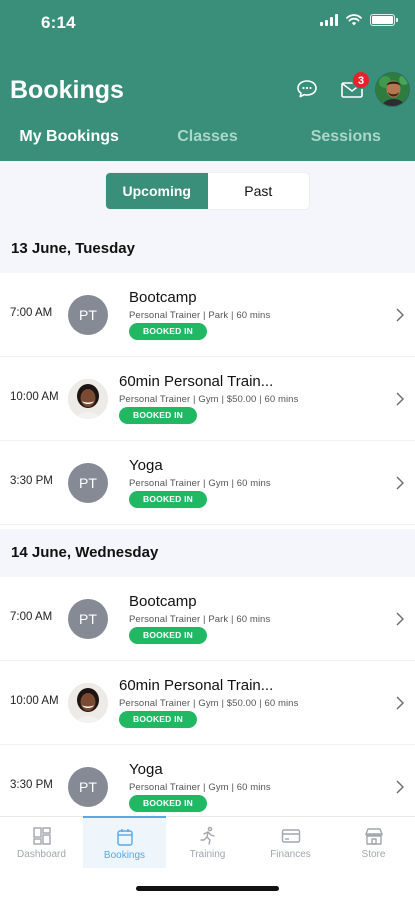 This screenshot has height=900, width=415. Describe the element at coordinates (207, 888) in the screenshot. I see `home-indicator` at that location.